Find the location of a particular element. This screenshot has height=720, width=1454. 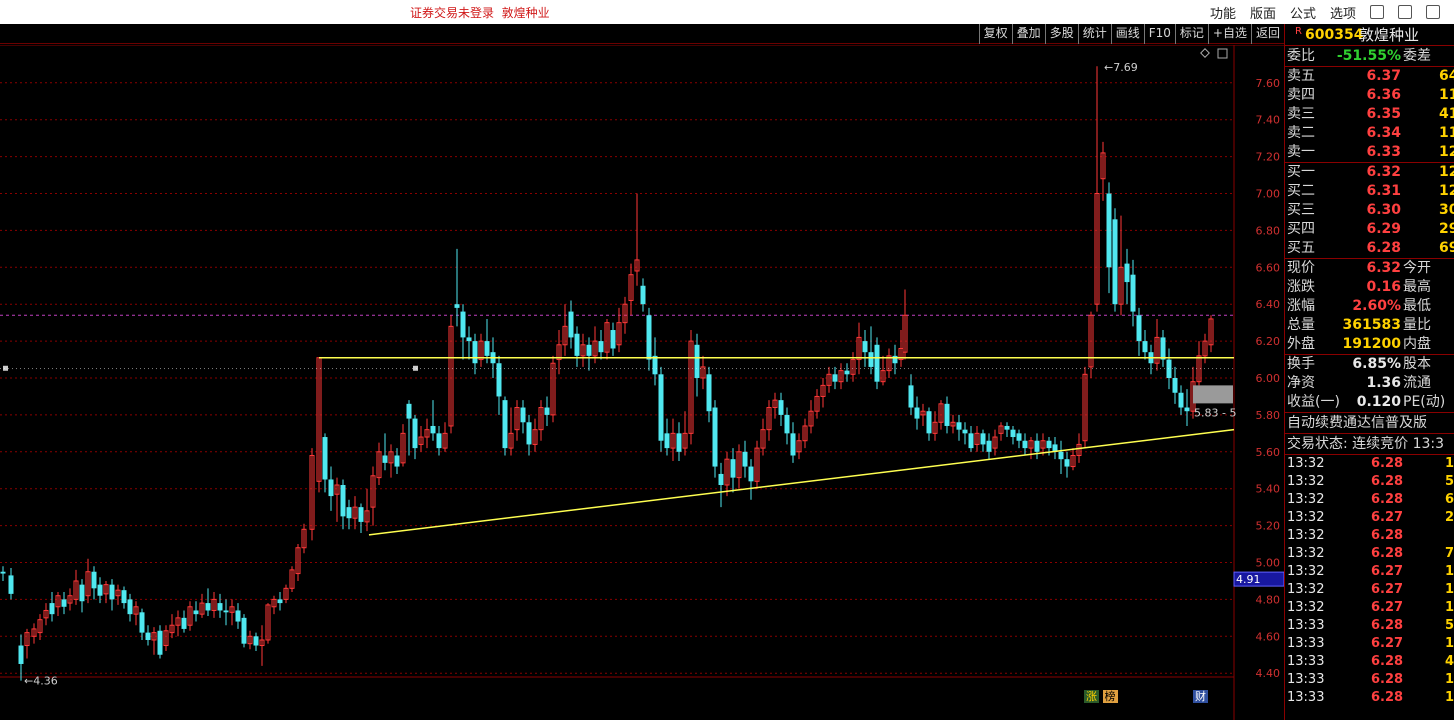

statistics-button: 统计 is located at coordinates (1094, 34).